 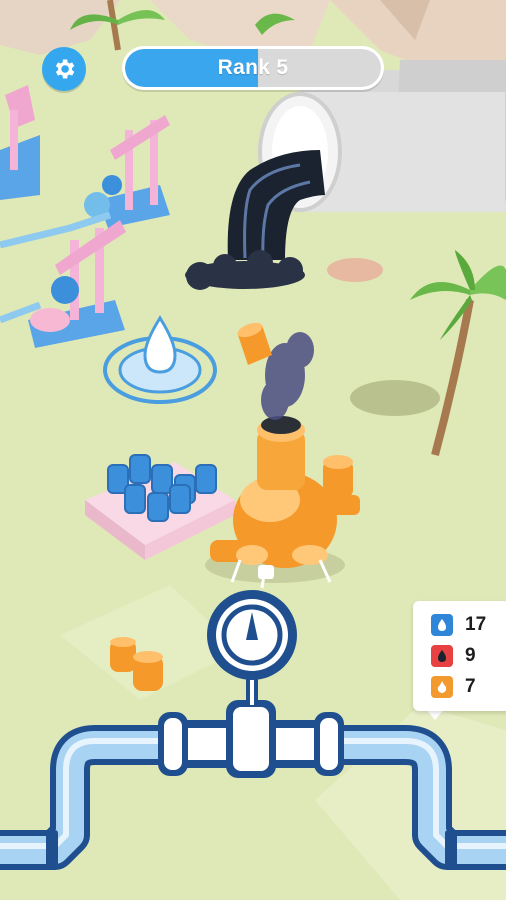 I want to click on fire-barrel-icon, so click(x=442, y=687).